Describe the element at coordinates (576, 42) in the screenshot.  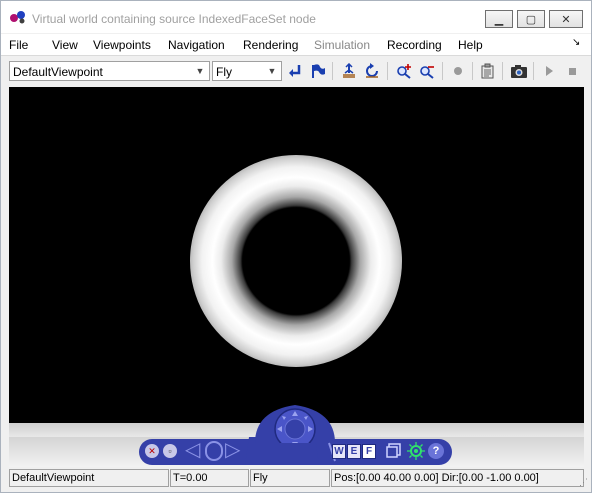
I see `menu-overflow-icon: ↘` at that location.